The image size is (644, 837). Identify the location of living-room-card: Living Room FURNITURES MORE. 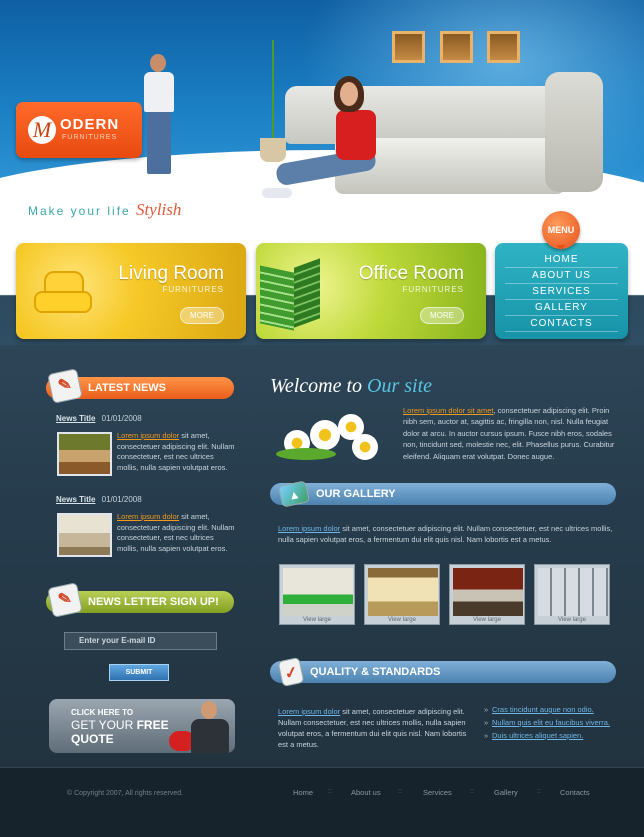
(131, 291).